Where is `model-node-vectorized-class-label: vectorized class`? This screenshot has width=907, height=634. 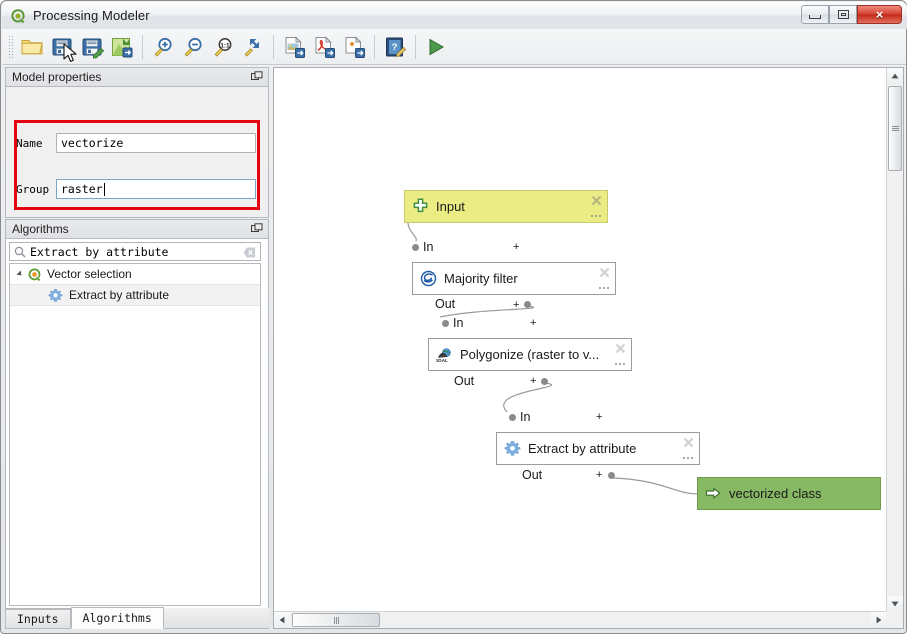 model-node-vectorized-class-label: vectorized class is located at coordinates (775, 493).